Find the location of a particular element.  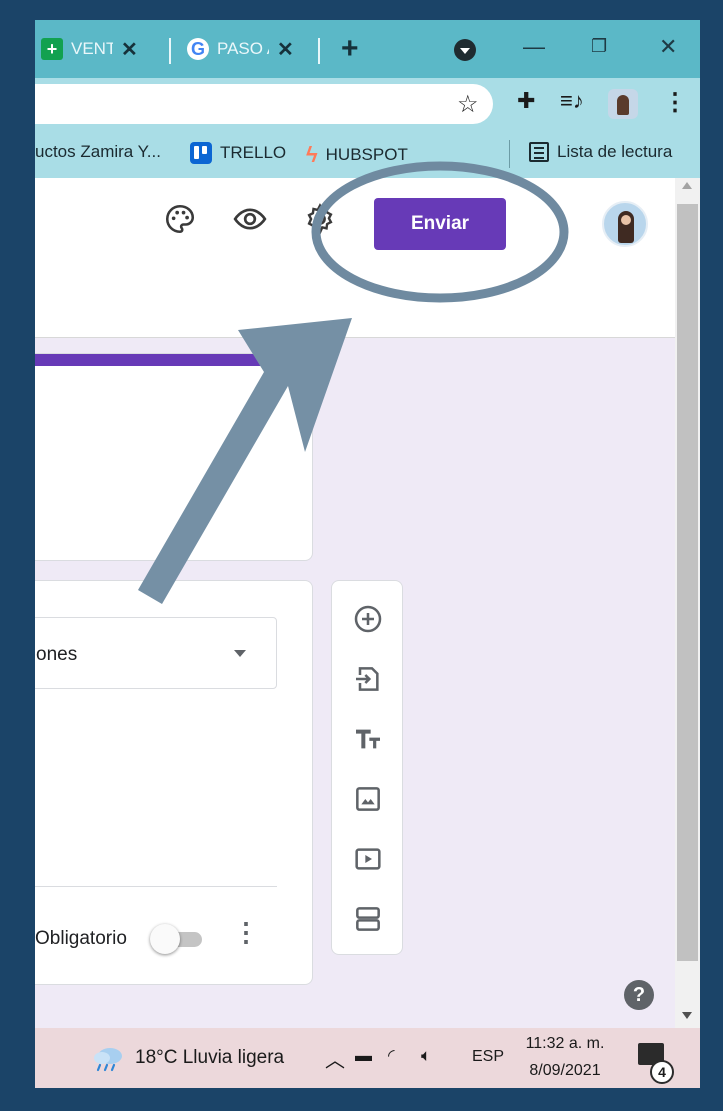

bookmark-label: HUBSPOT is located at coordinates (366, 154).